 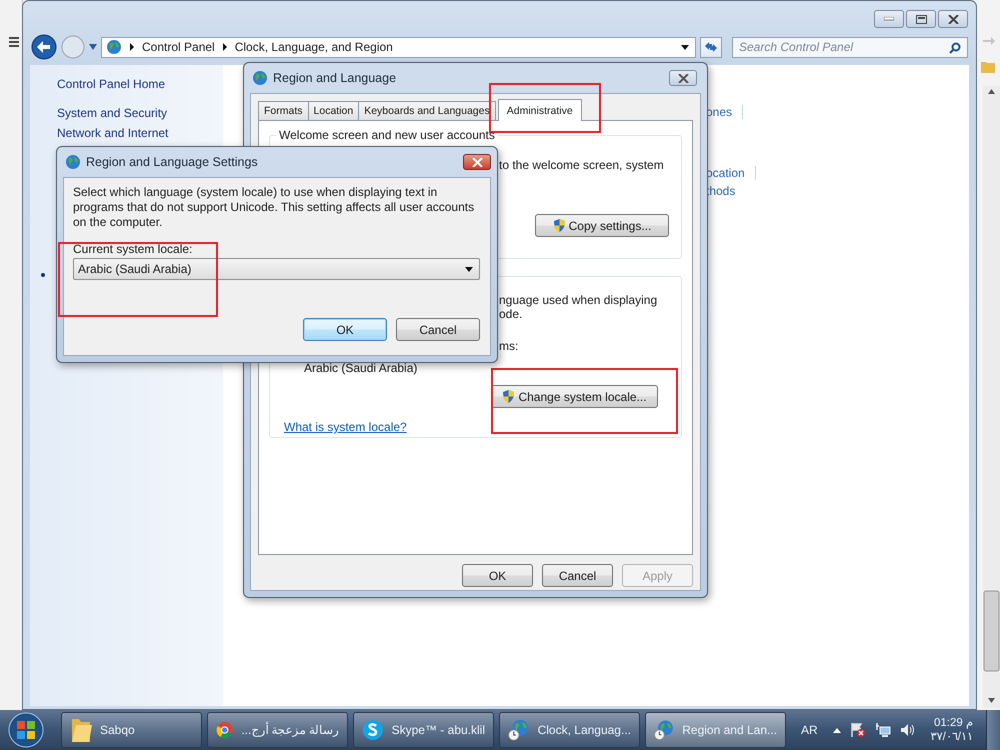 What do you see at coordinates (578, 300) in the screenshot?
I see `group-text: nguage used when displaying` at bounding box center [578, 300].